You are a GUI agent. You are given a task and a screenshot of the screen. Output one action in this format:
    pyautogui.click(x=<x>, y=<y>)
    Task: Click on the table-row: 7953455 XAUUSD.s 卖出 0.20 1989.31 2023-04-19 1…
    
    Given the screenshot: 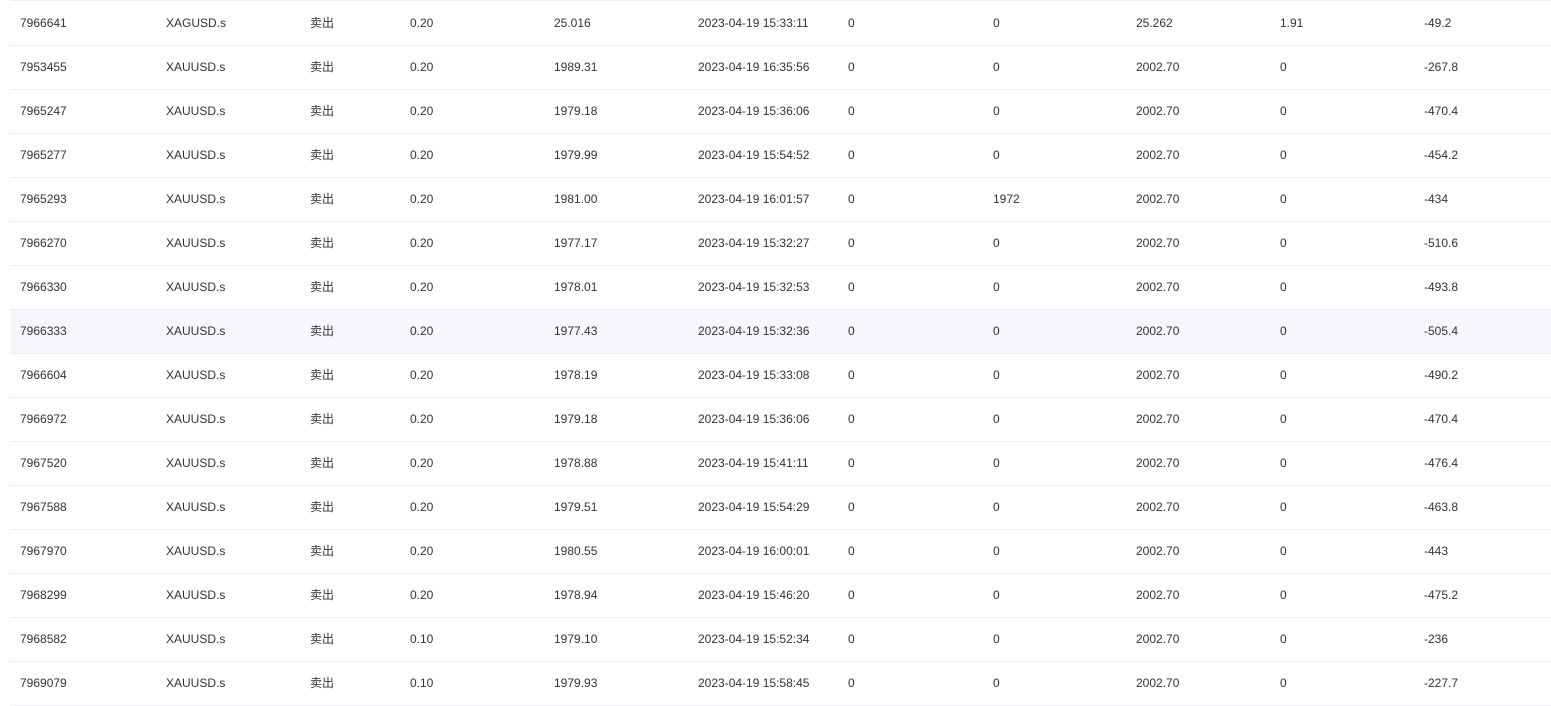 What is the action you would take?
    pyautogui.click(x=780, y=67)
    